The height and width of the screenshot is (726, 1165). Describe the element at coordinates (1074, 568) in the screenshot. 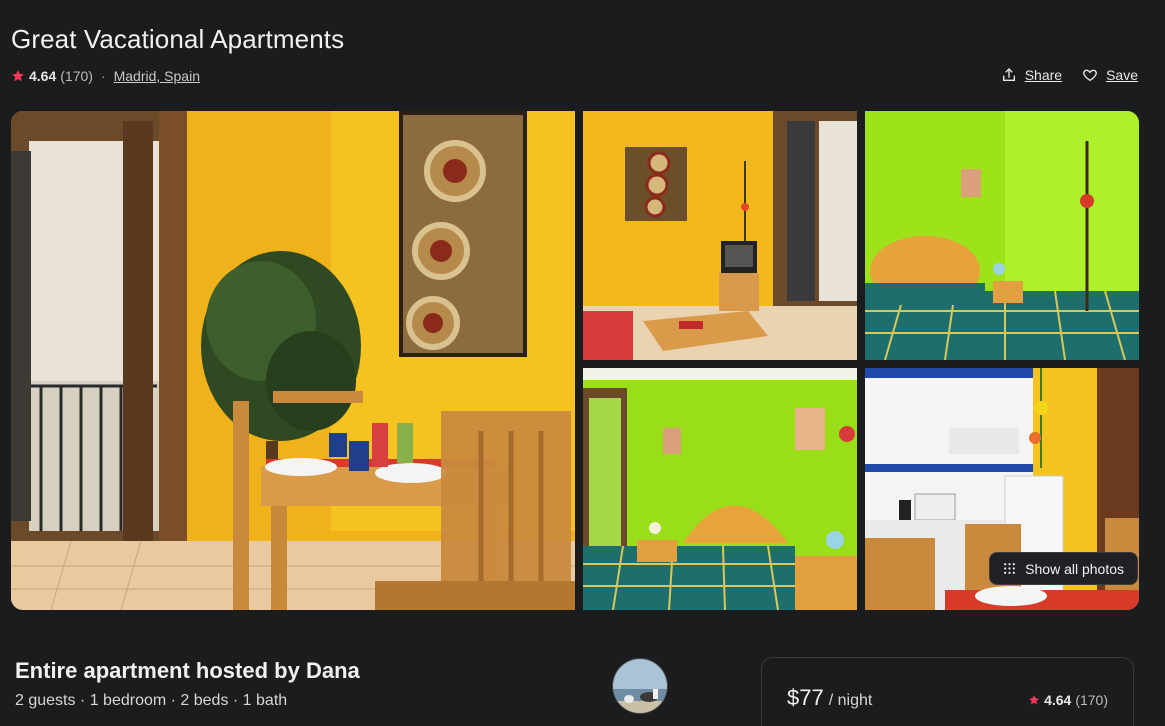

I see `show-all-photos-label: Show all photos` at that location.